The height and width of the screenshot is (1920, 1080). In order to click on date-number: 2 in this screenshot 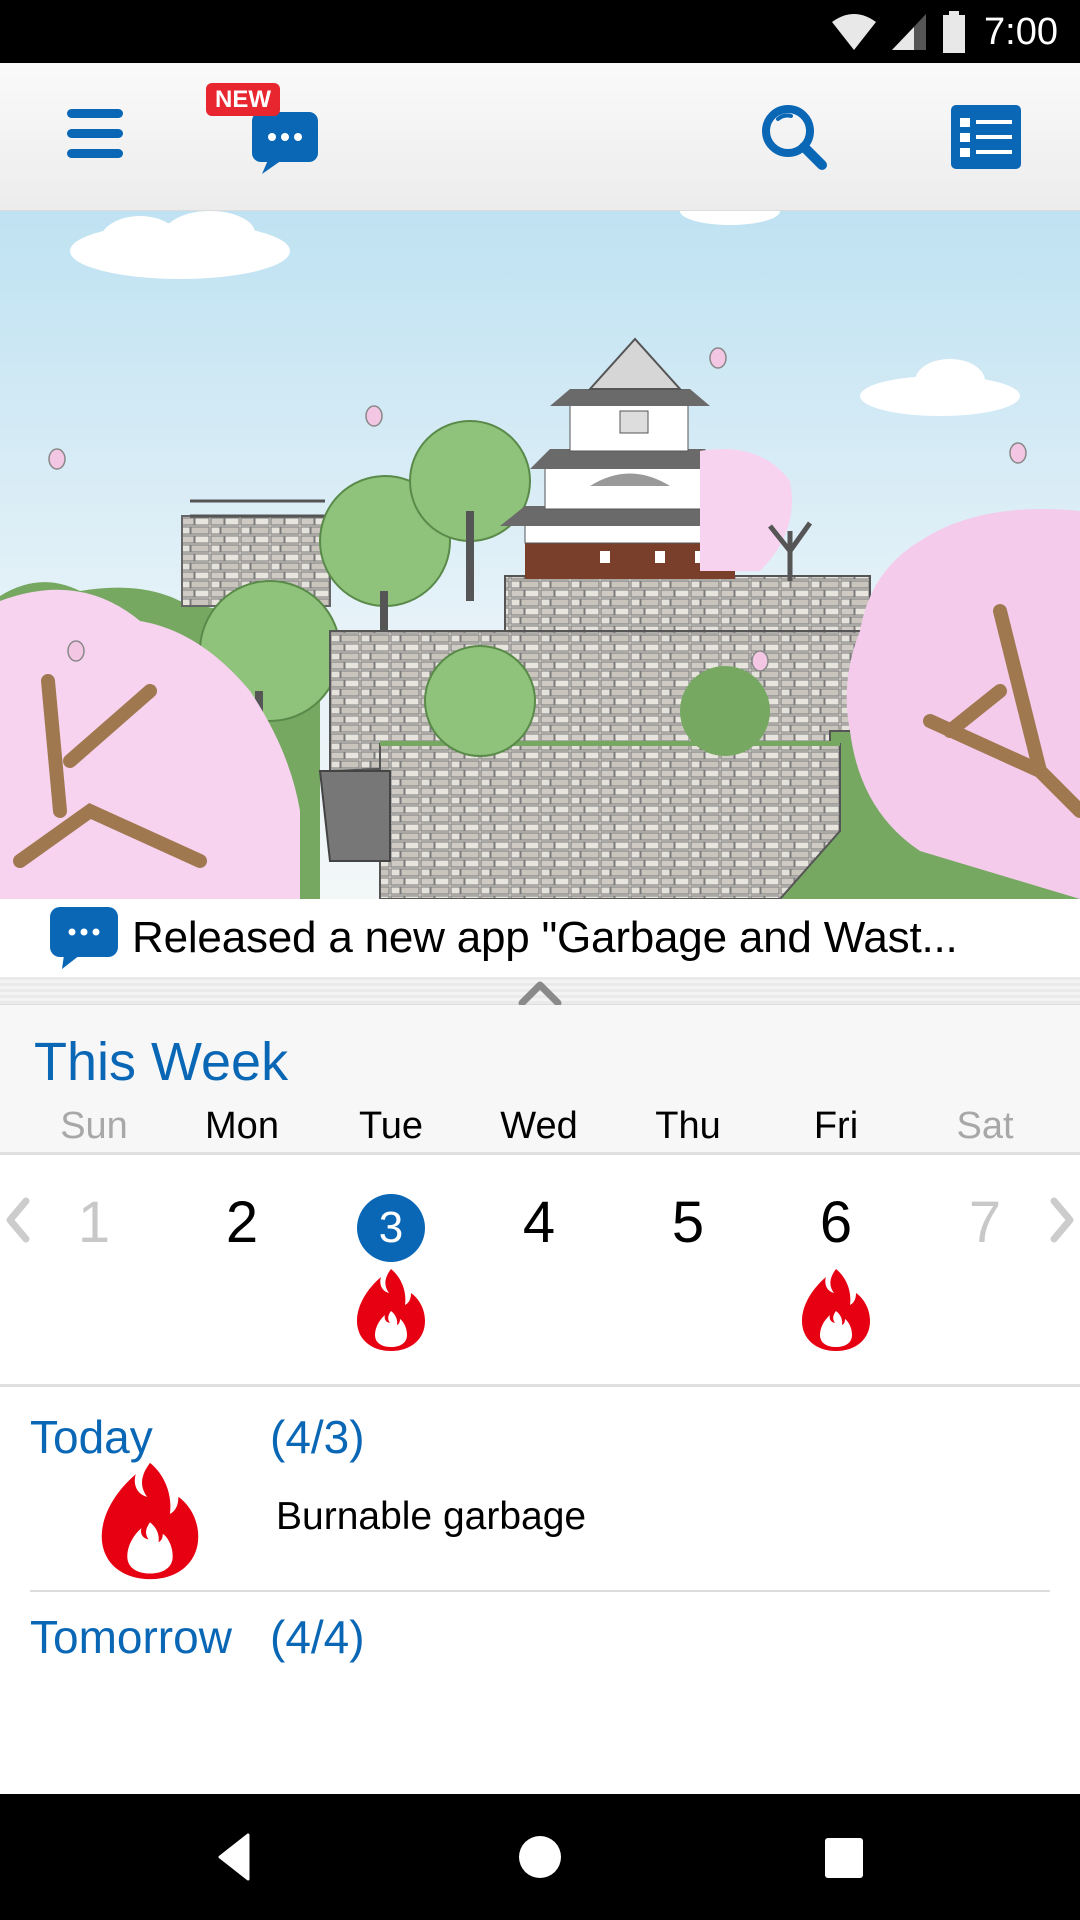, I will do `click(242, 1222)`.